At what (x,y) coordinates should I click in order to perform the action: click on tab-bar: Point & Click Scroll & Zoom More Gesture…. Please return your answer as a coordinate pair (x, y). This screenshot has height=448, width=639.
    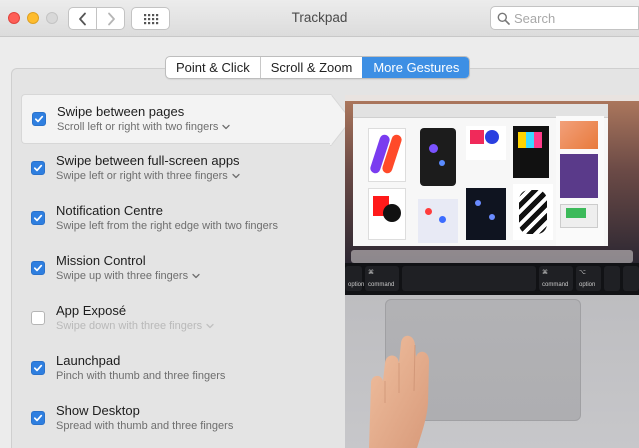
    Looking at the image, I should click on (318, 67).